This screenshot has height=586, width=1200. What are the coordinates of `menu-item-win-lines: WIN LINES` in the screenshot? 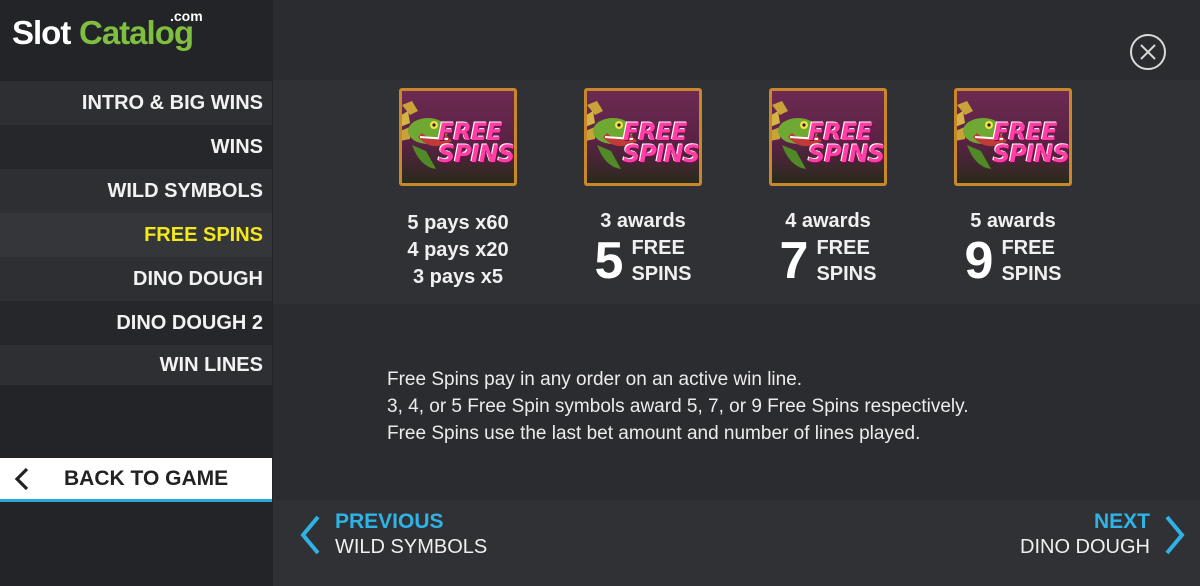 It's located at (136, 365).